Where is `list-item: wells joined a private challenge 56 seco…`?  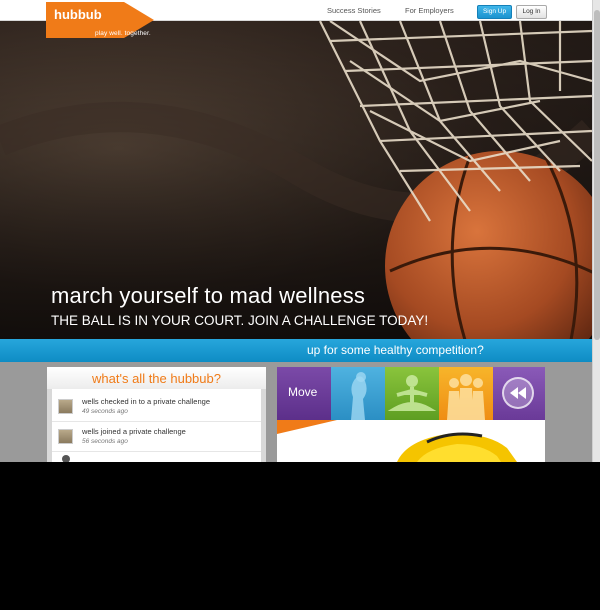
list-item: wells joined a private challenge 56 seco… is located at coordinates (156, 437).